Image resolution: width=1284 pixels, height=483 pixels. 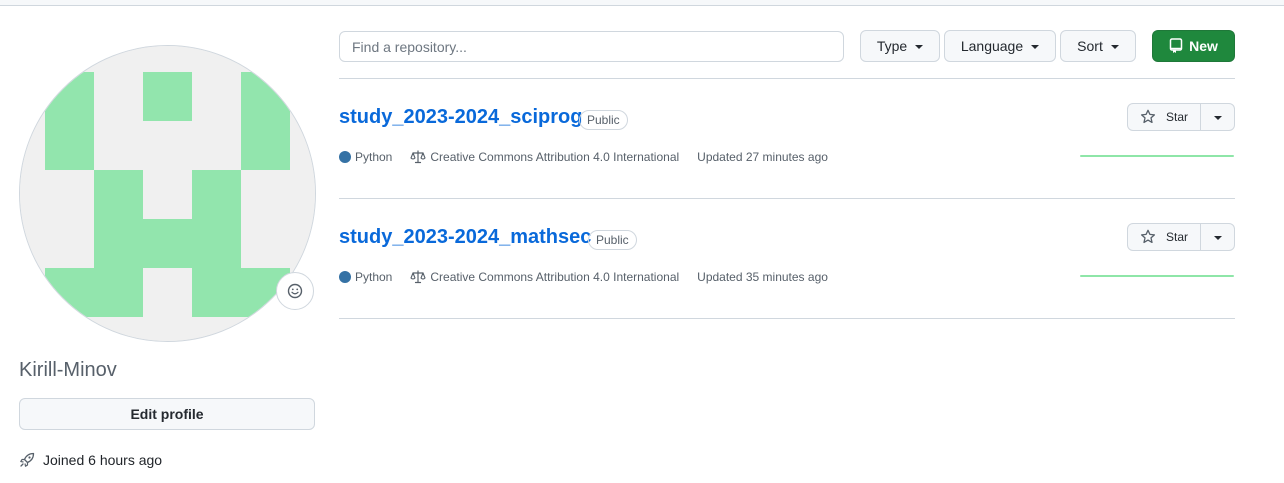 I want to click on type-filter-dropdown: Type, so click(x=900, y=46).